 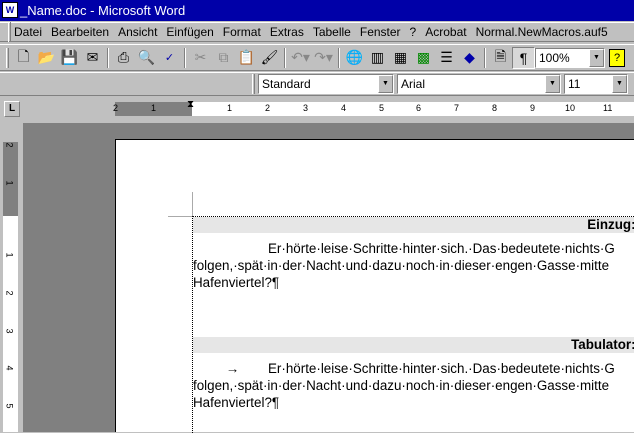 What do you see at coordinates (92, 58) in the screenshot?
I see `email-icon: ✉` at bounding box center [92, 58].